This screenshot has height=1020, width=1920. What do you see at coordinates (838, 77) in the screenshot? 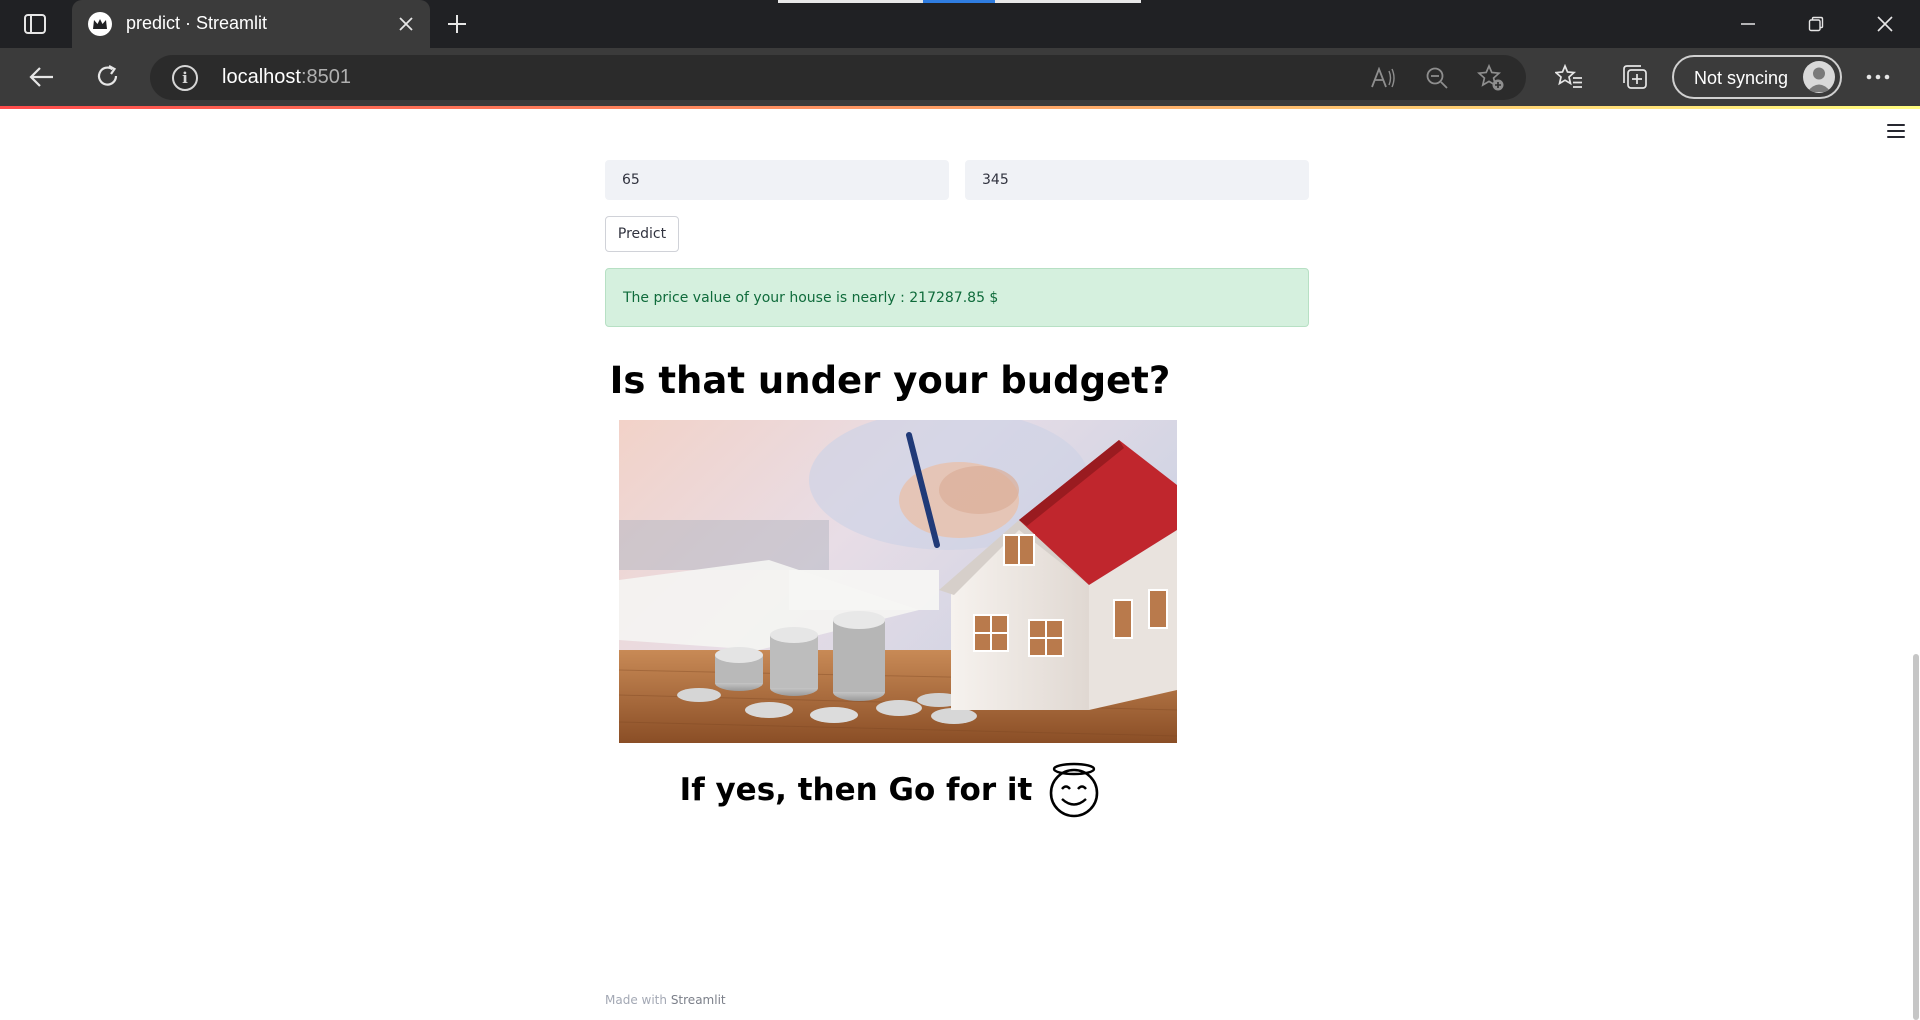
I see `address-bar: i localhost:8501` at bounding box center [838, 77].